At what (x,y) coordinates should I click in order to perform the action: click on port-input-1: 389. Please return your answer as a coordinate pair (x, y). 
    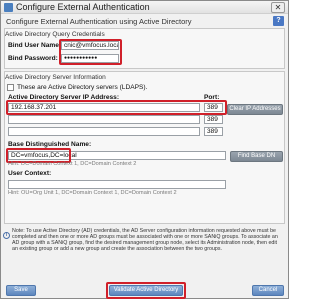
    Looking at the image, I should click on (213, 107).